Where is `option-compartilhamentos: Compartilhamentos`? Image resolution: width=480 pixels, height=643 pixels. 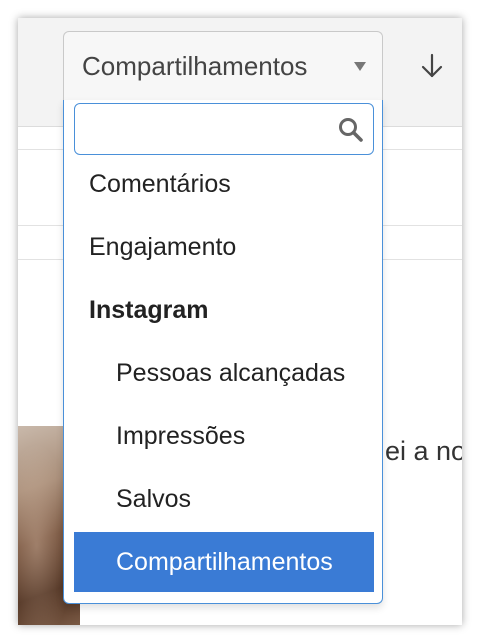 option-compartilhamentos: Compartilhamentos is located at coordinates (224, 562).